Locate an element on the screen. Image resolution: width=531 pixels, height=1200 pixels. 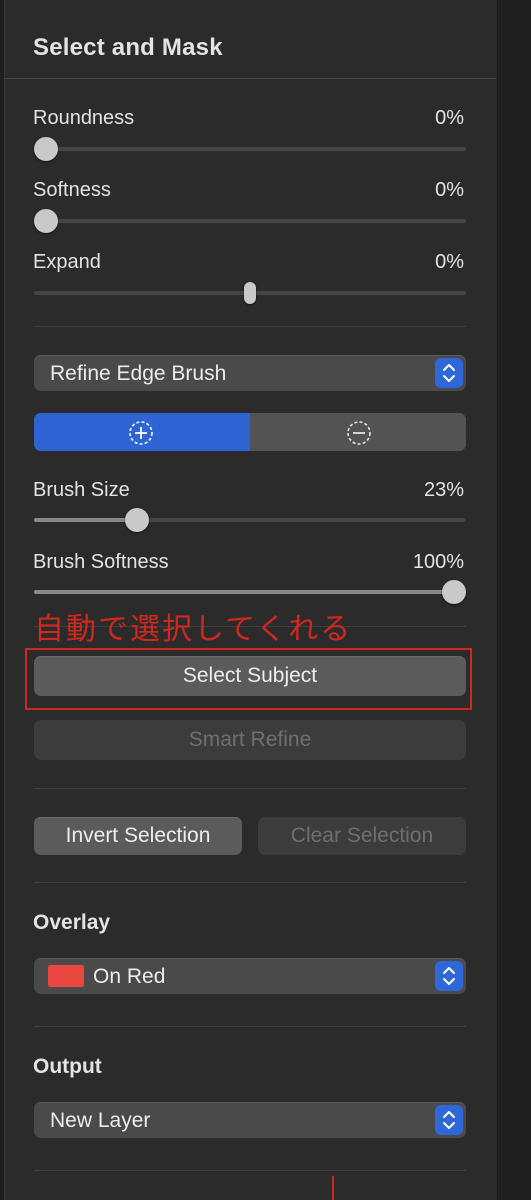
softness-slider-knob is located at coordinates (46, 221).